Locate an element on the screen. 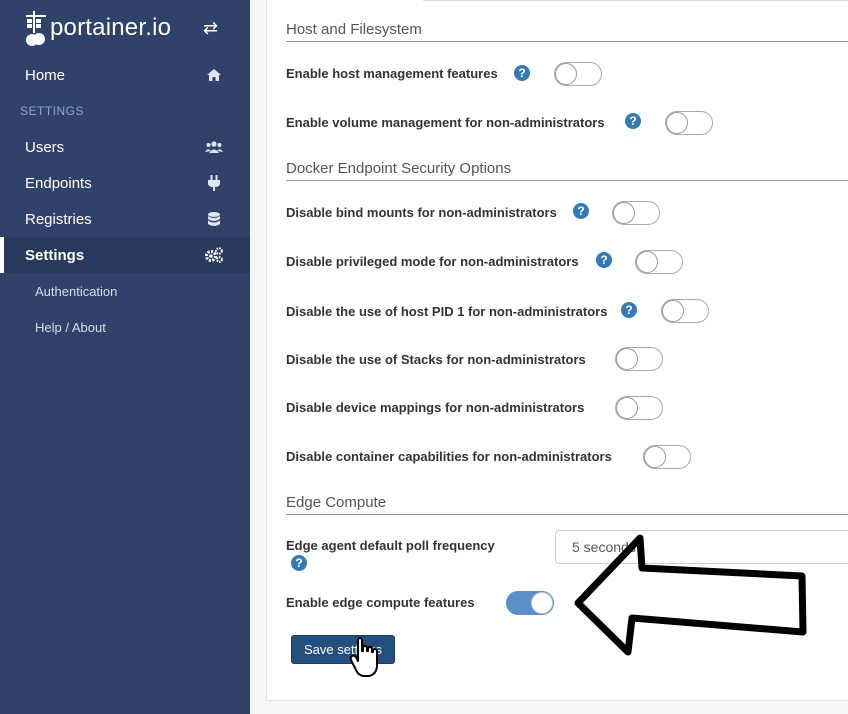  brand-name: portainer.io is located at coordinates (111, 27).